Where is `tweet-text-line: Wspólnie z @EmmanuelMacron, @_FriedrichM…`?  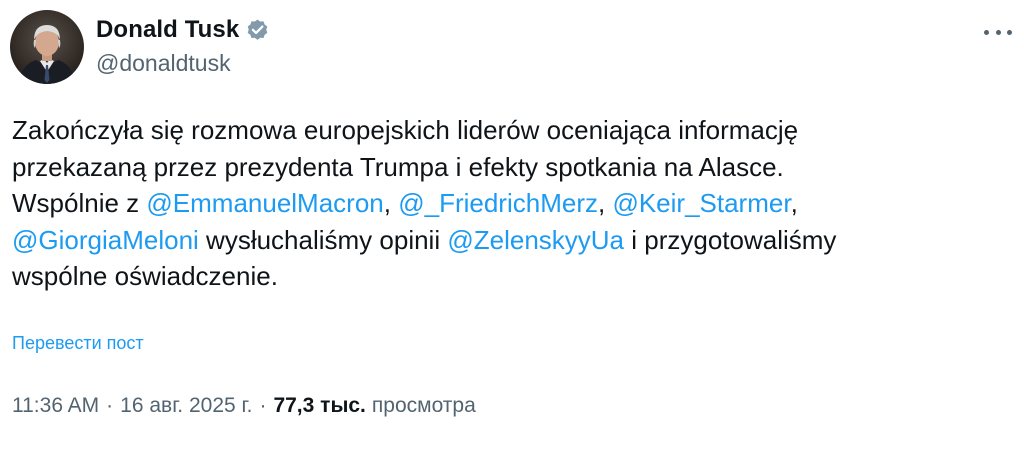 tweet-text-line: Wspólnie z @EmmanuelMacron, @_FriedrichM… is located at coordinates (512, 203).